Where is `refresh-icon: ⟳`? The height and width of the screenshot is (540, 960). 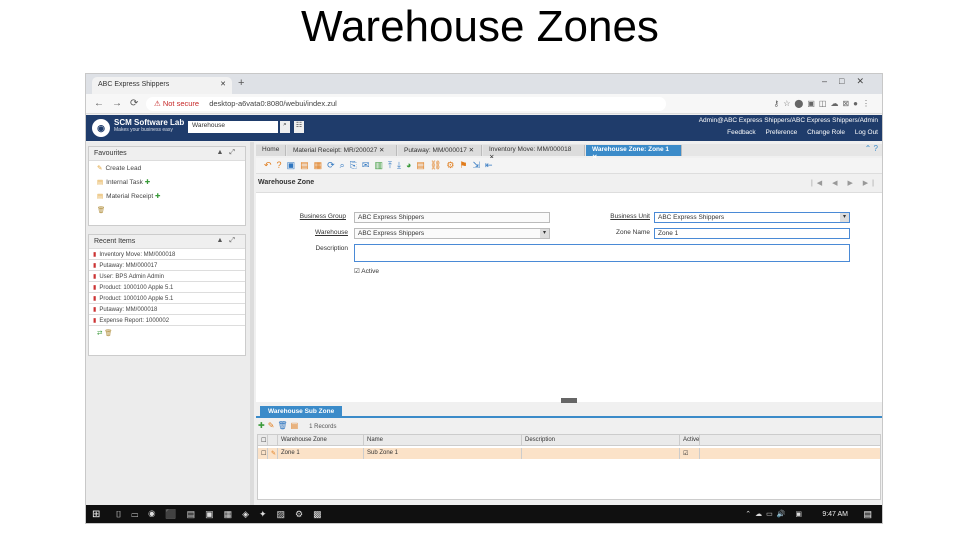
refresh-icon: ⟳ is located at coordinates (333, 165).